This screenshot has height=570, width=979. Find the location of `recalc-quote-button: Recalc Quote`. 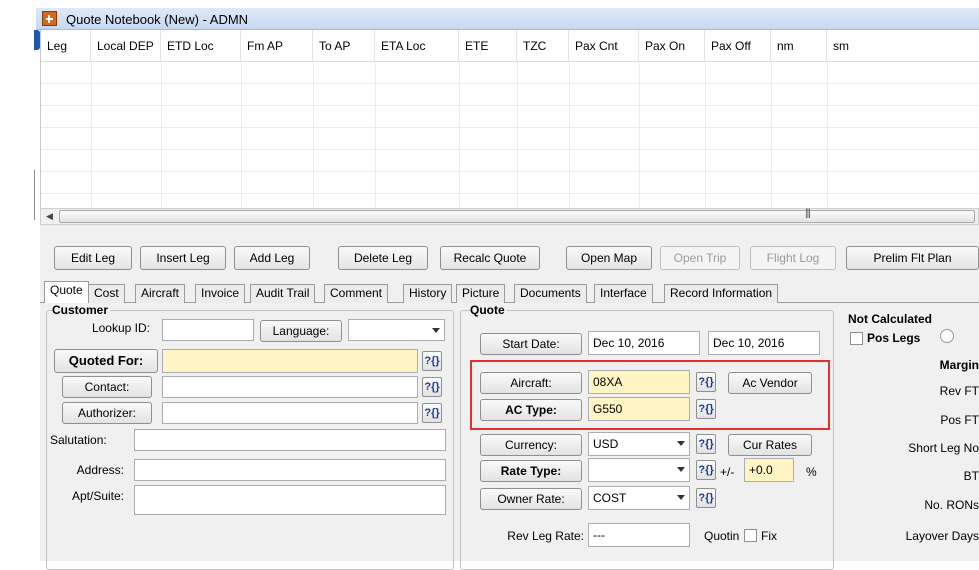

recalc-quote-button: Recalc Quote is located at coordinates (490, 258).